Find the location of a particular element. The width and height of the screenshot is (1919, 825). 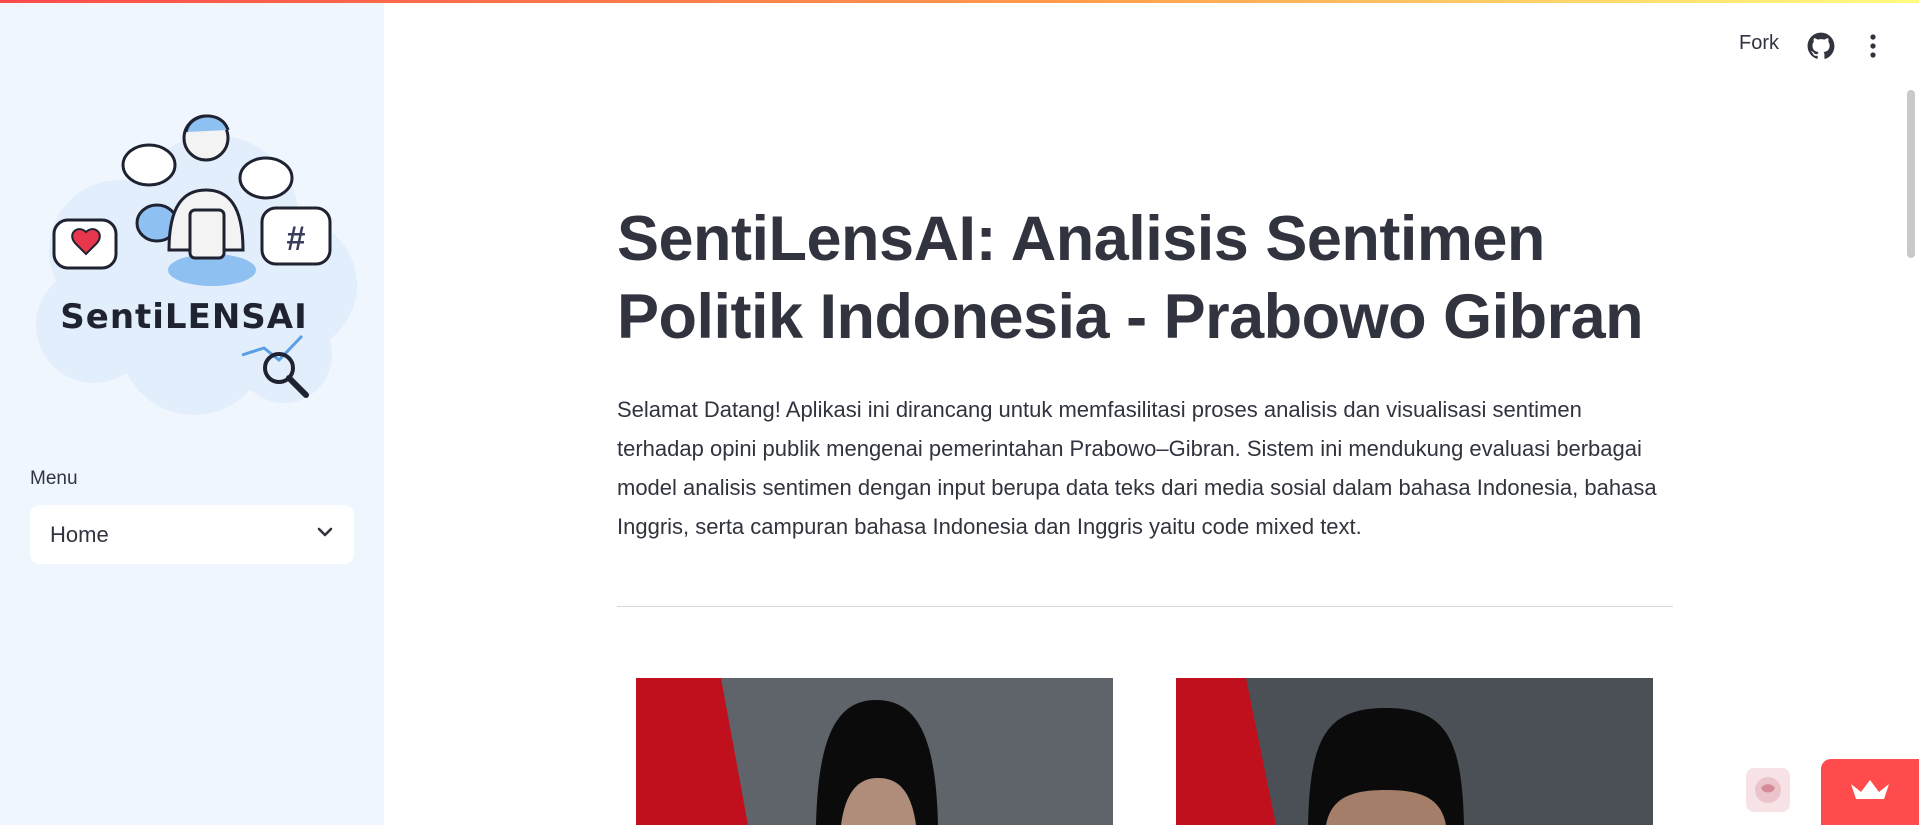

section-divider is located at coordinates (1145, 606).